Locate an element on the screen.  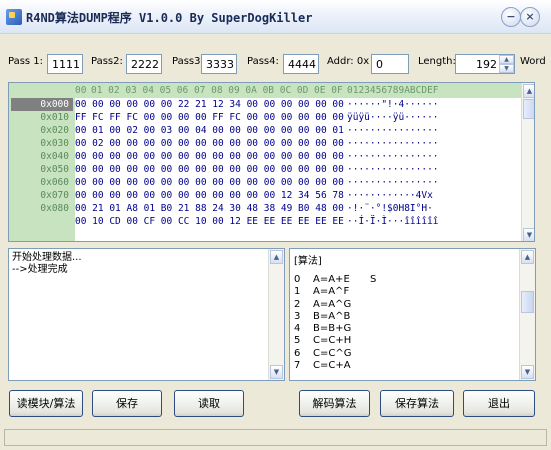
addr-input: 0 is located at coordinates (390, 64).